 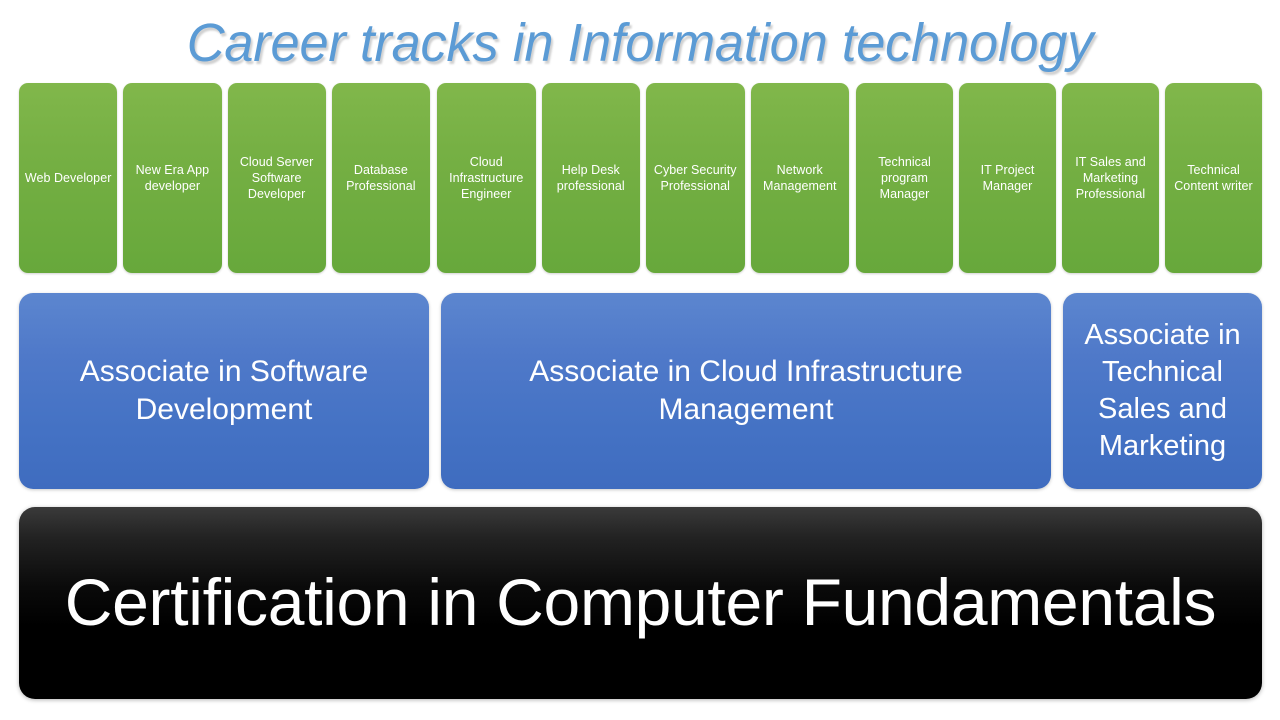 I want to click on career-box-cloud-server-software-developer: Cloud Server Software Developer, so click(x=276, y=178).